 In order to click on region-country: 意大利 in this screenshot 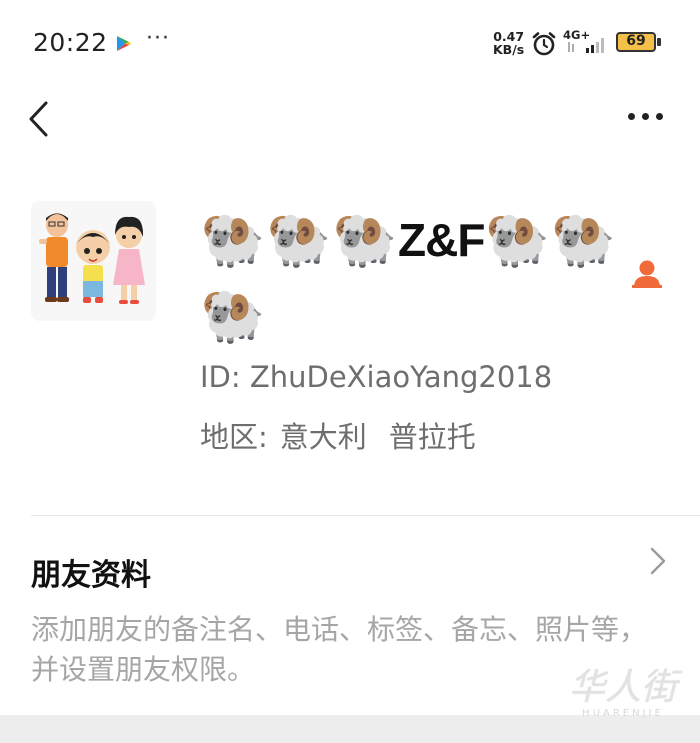, I will do `click(323, 437)`.